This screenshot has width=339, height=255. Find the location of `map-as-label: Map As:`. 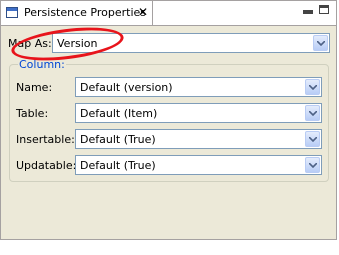

map-as-label: Map As: is located at coordinates (30, 43).